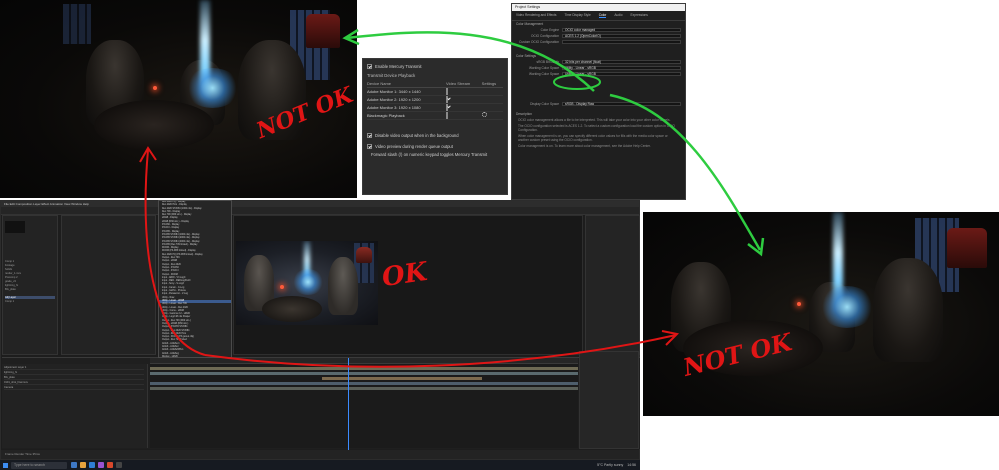  I want to click on tab-audio: Audio, so click(618, 15).